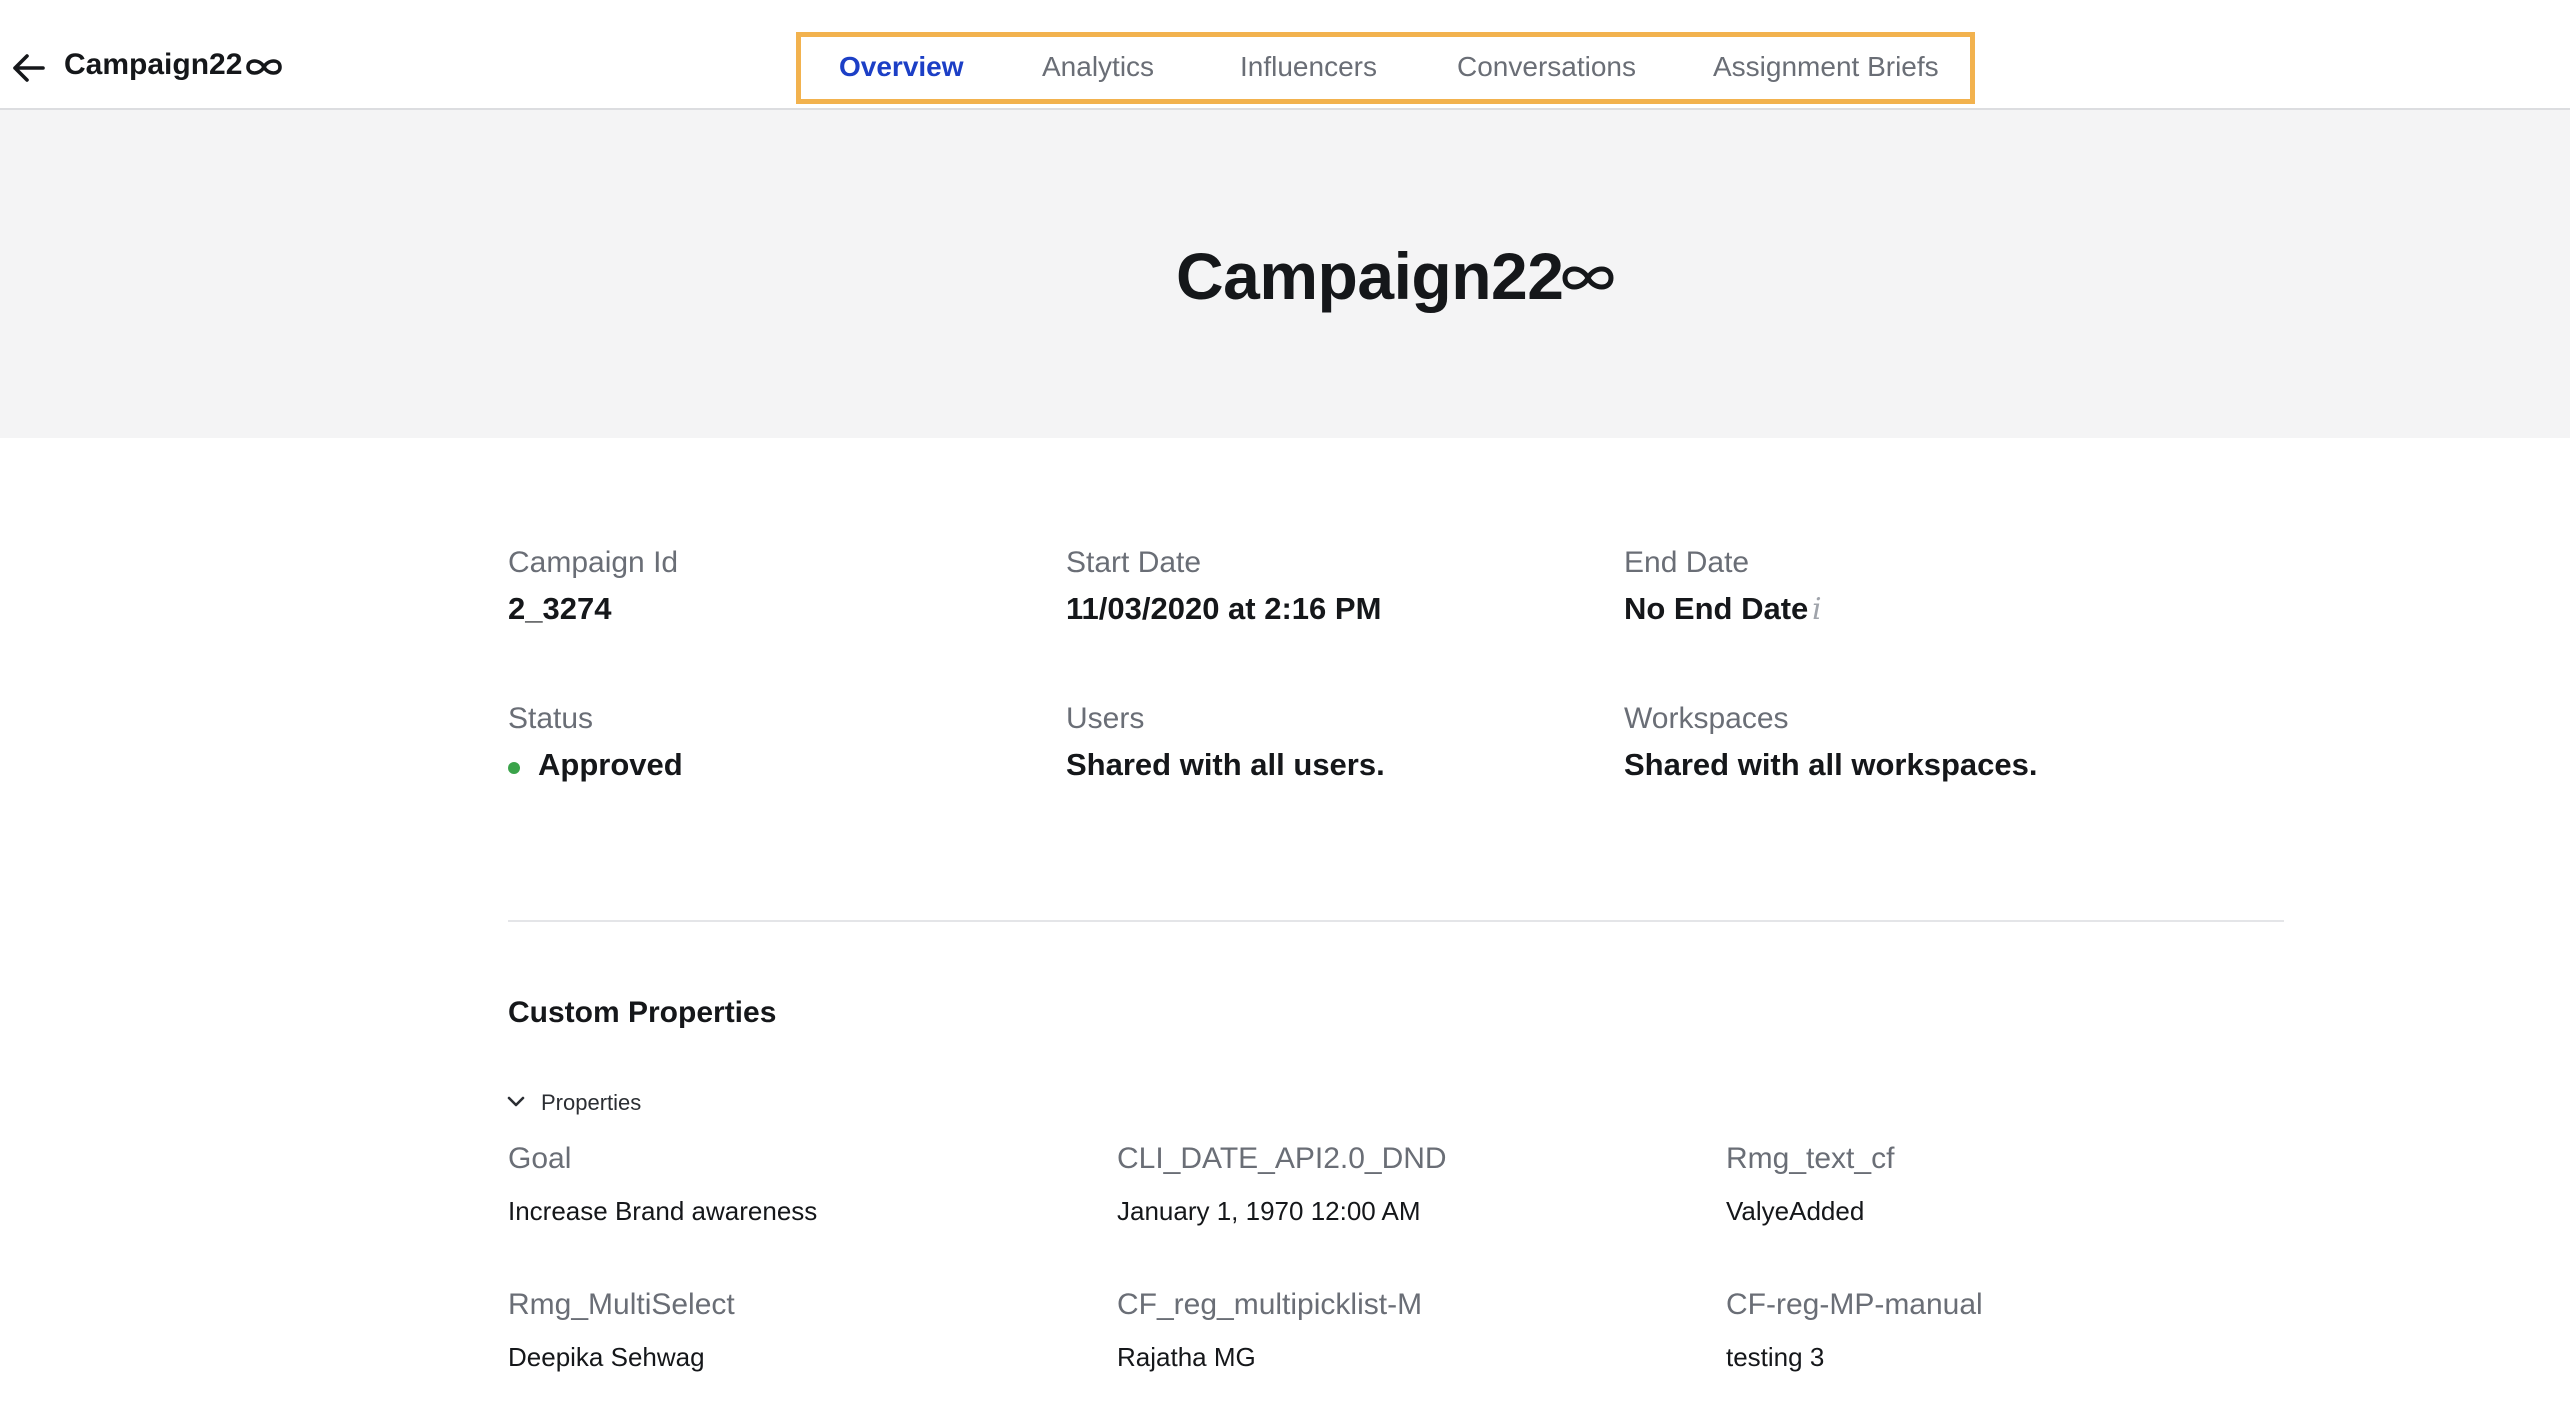  I want to click on tab-overview: Overview, so click(901, 67).